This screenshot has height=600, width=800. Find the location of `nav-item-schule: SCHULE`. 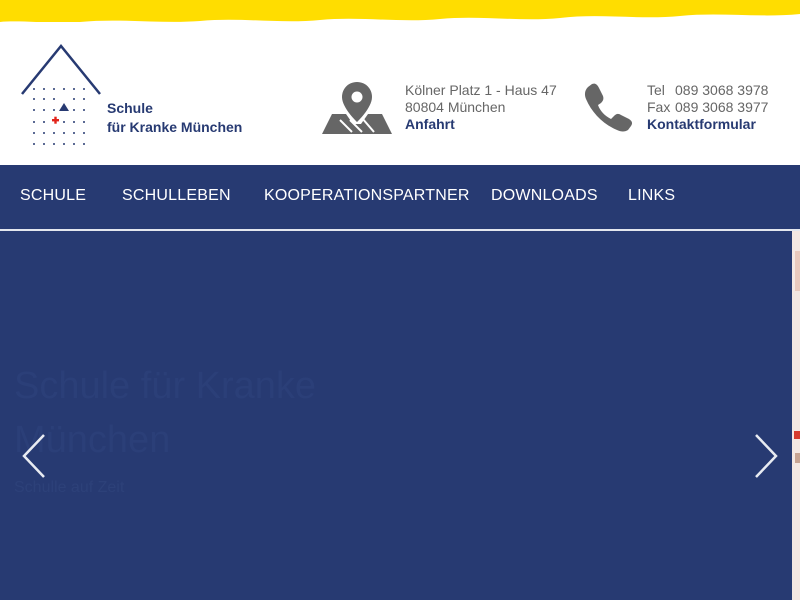

nav-item-schule: SCHULE is located at coordinates (53, 197).